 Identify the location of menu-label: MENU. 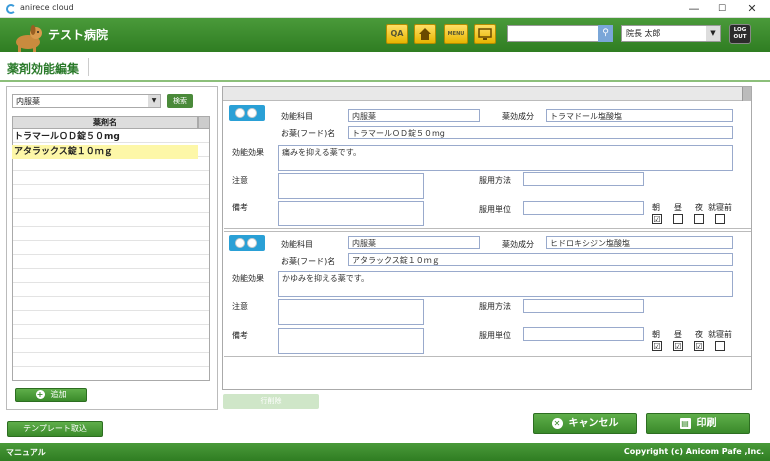
(456, 34).